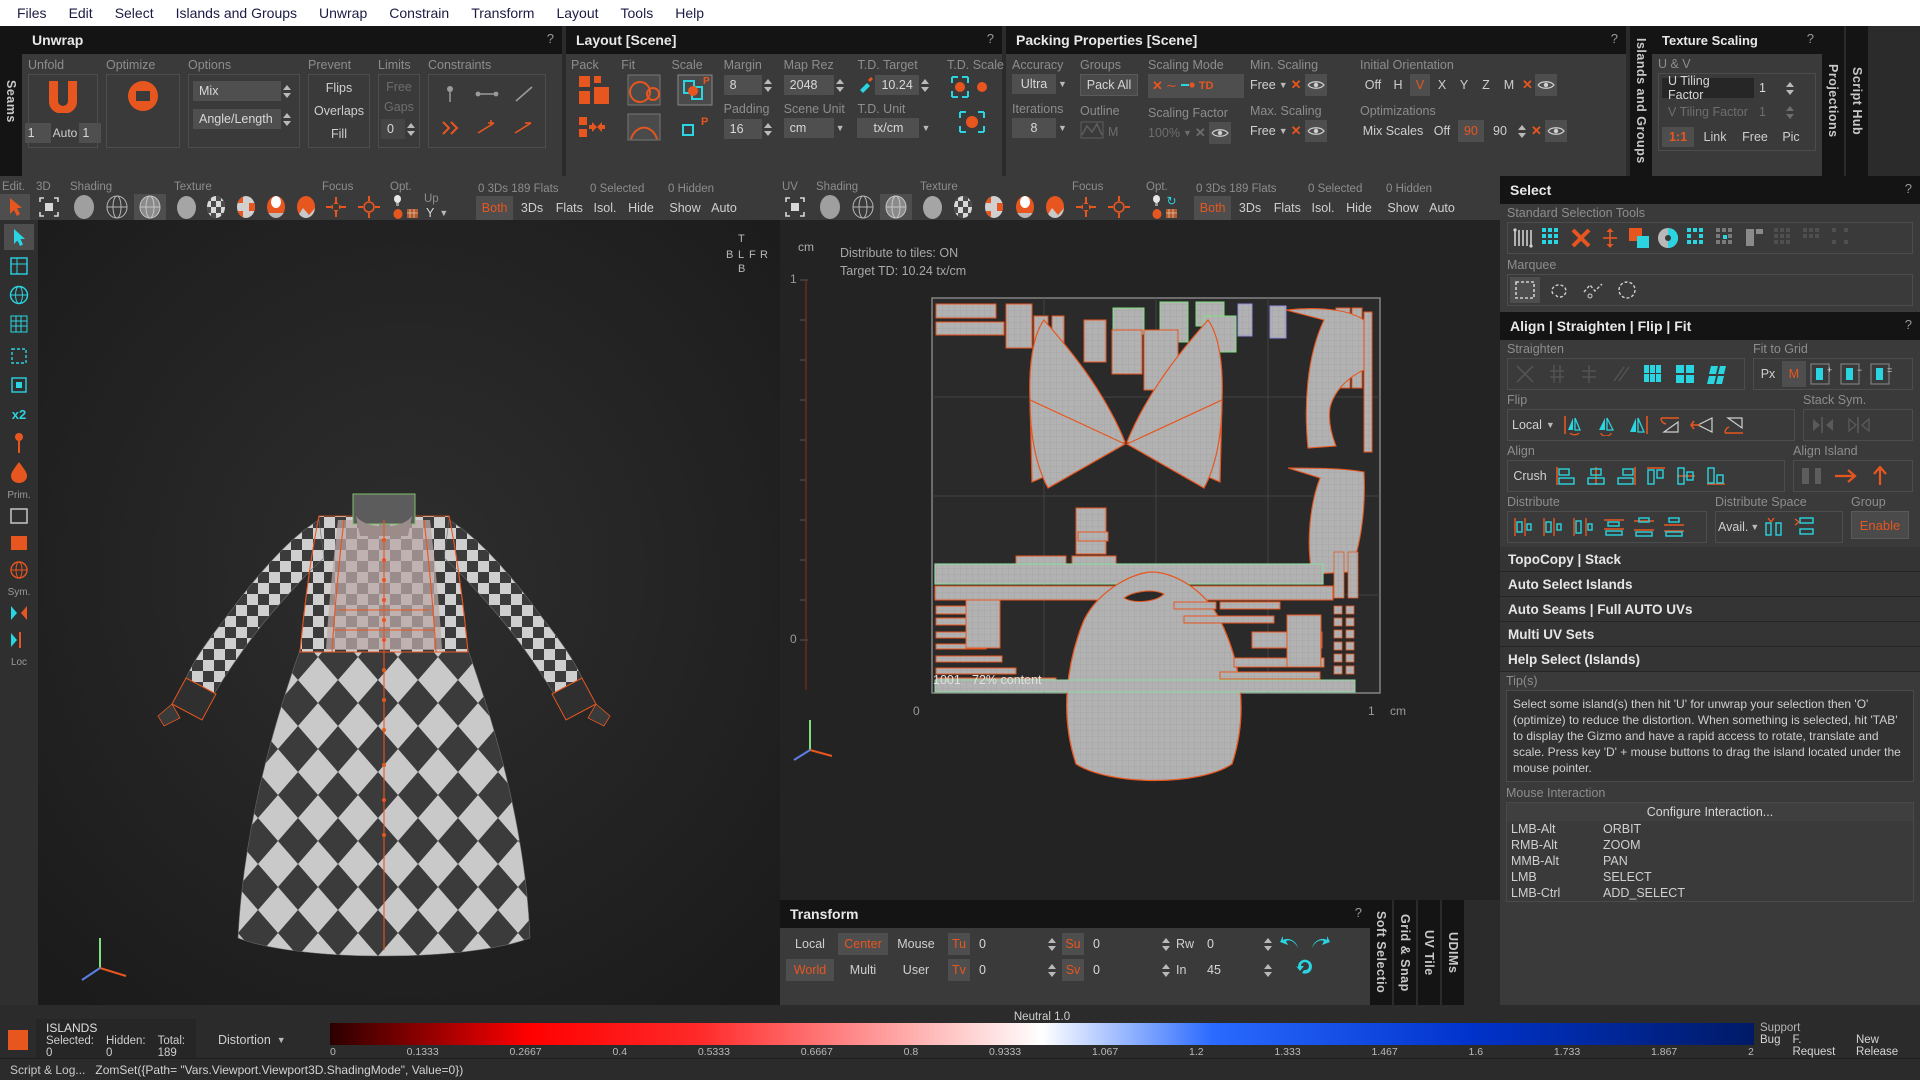 Image resolution: width=1920 pixels, height=1080 pixels. Describe the element at coordinates (1685, 374) in the screenshot. I see `straighten-grid-icon` at that location.